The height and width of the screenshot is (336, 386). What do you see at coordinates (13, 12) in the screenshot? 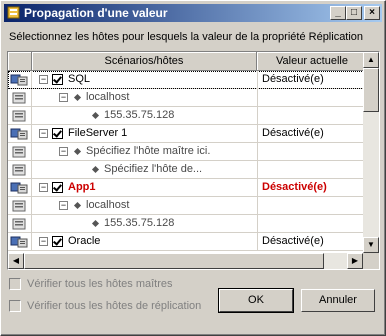
I see `app-icon` at bounding box center [13, 12].